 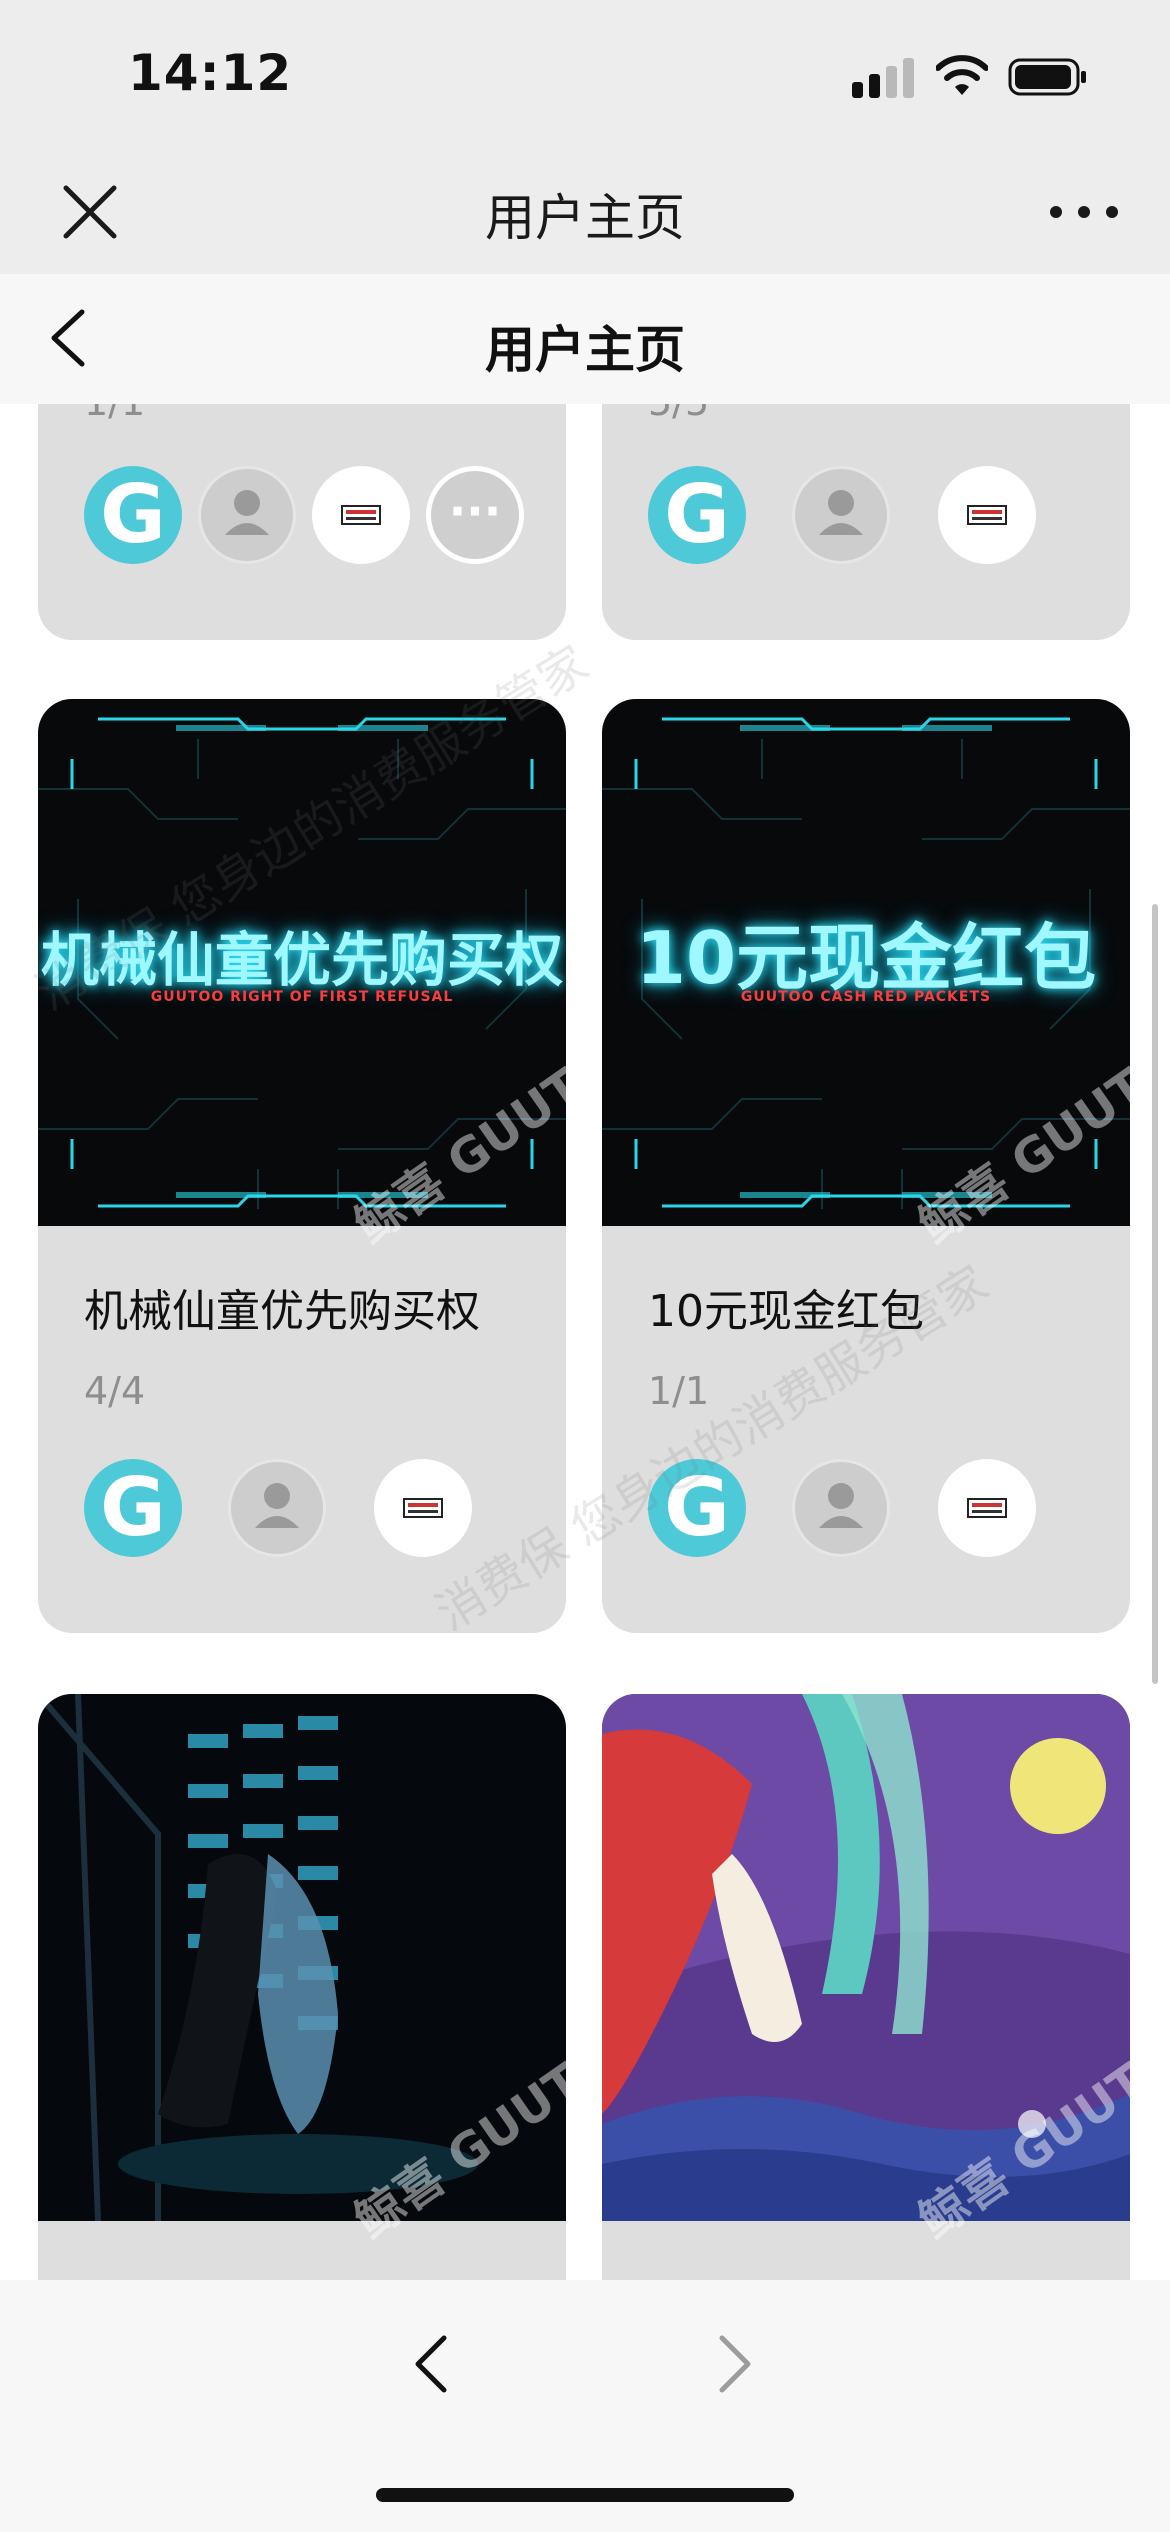 I want to click on card-title: 机械仙童优先购买权, so click(x=282, y=1311).